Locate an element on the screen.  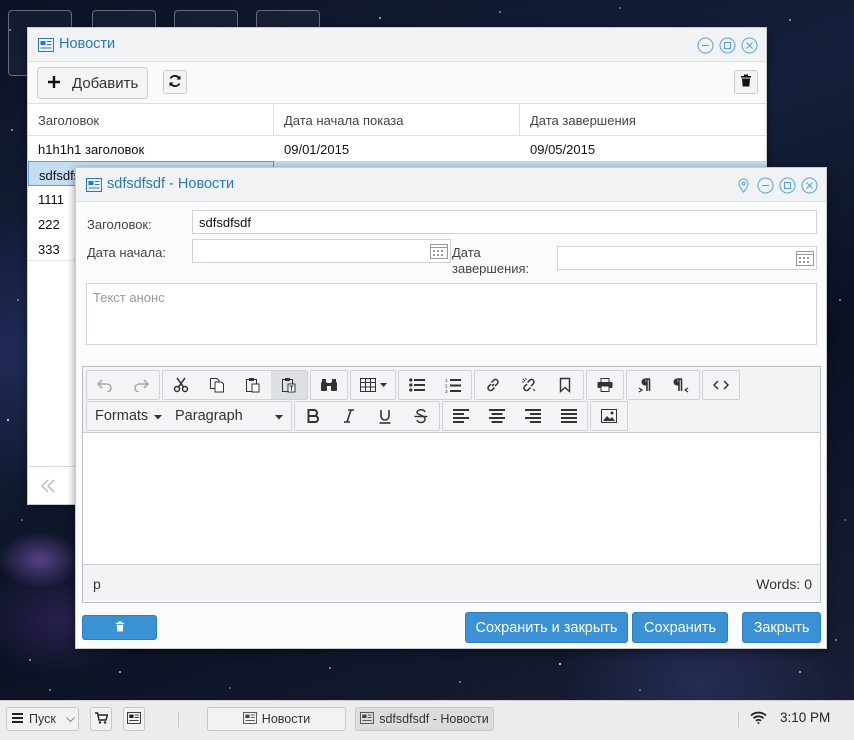
italic-icon is located at coordinates (349, 416).